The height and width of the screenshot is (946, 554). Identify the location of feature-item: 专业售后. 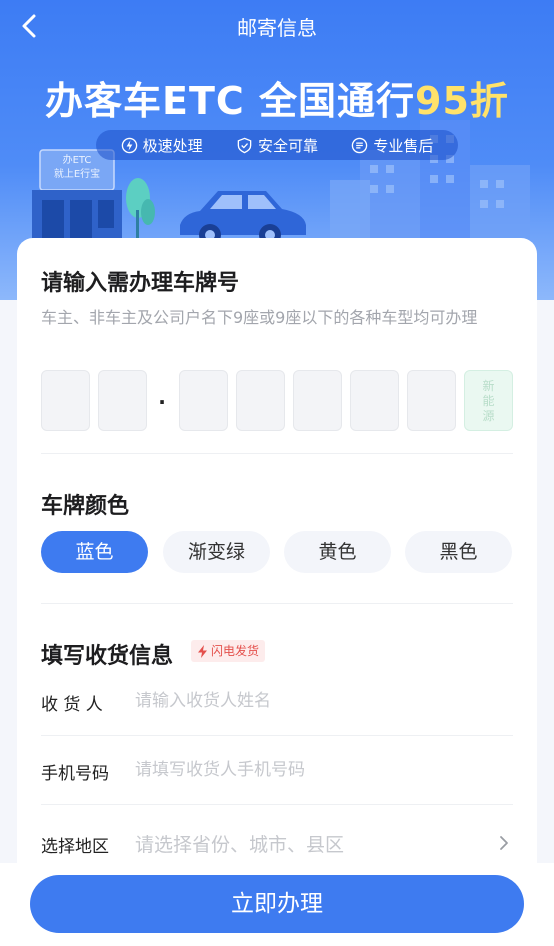
(392, 145).